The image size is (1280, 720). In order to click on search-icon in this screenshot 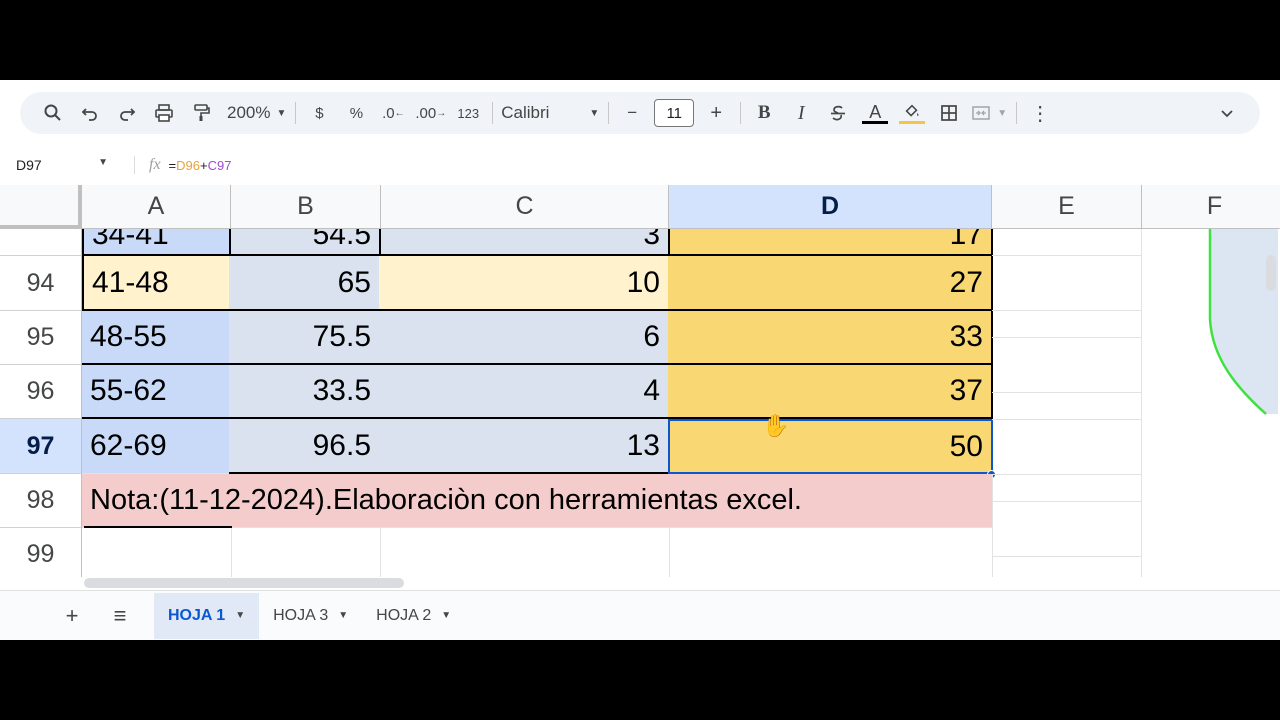, I will do `click(53, 113)`.